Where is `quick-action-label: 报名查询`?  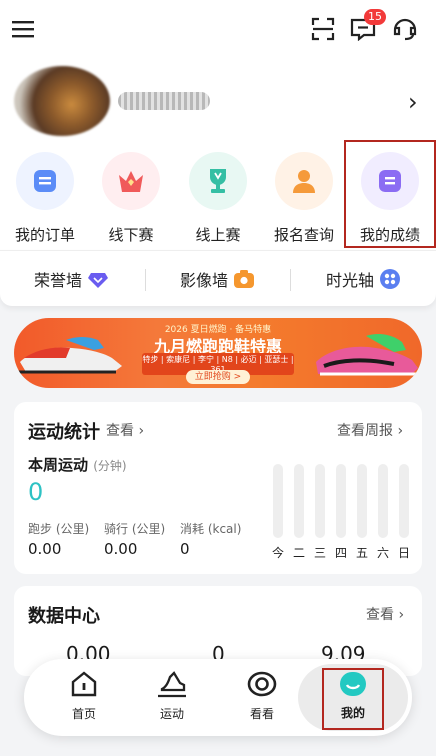
quick-action-label: 报名查询 is located at coordinates (303, 235).